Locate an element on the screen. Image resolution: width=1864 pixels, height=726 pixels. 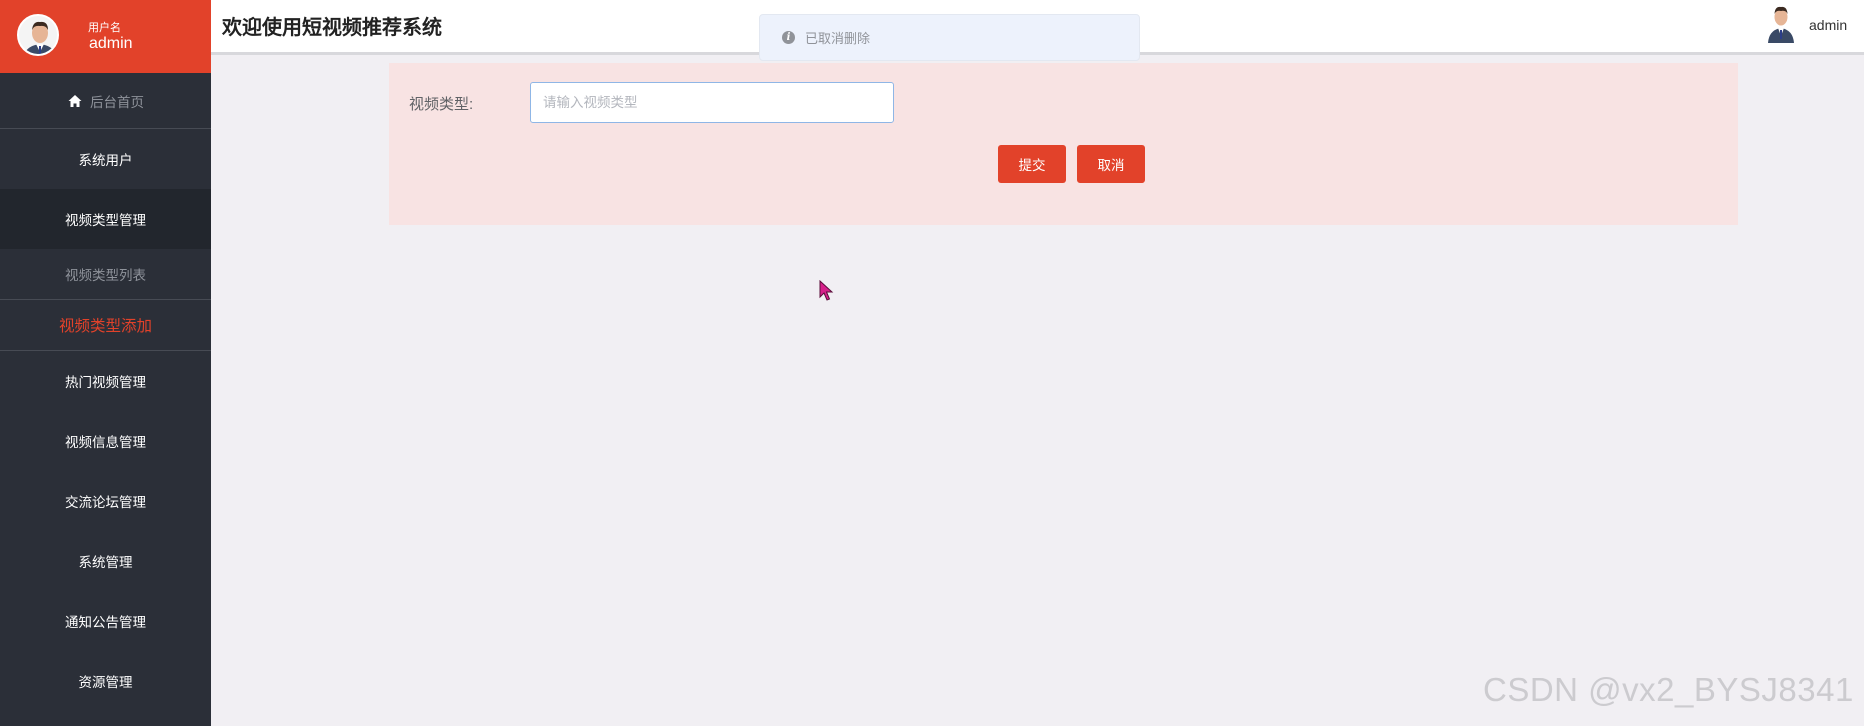
sidebar-subitem-video-type-list: 视频类型列表 is located at coordinates (105, 274).